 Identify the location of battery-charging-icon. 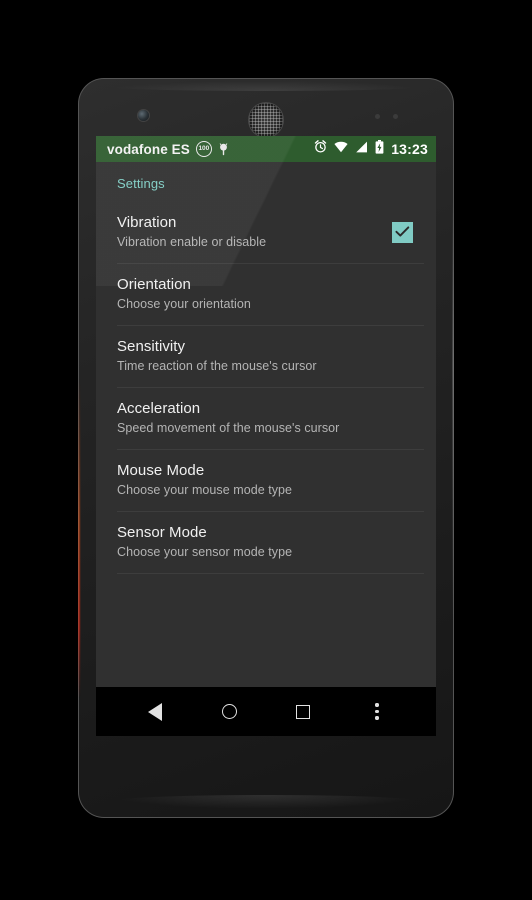
(379, 149).